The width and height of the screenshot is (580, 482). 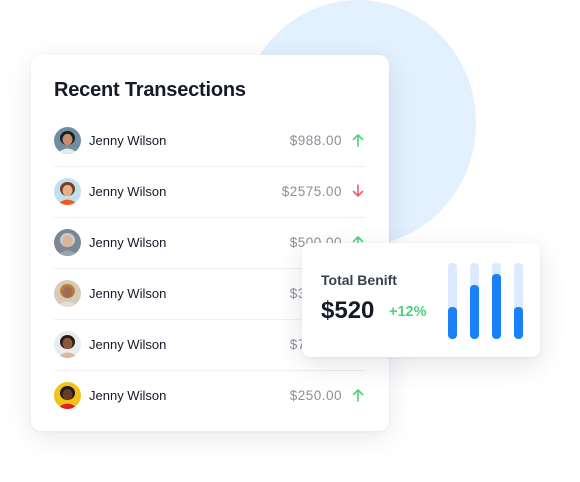 I want to click on transaction-amount: $250.00, so click(x=315, y=395).